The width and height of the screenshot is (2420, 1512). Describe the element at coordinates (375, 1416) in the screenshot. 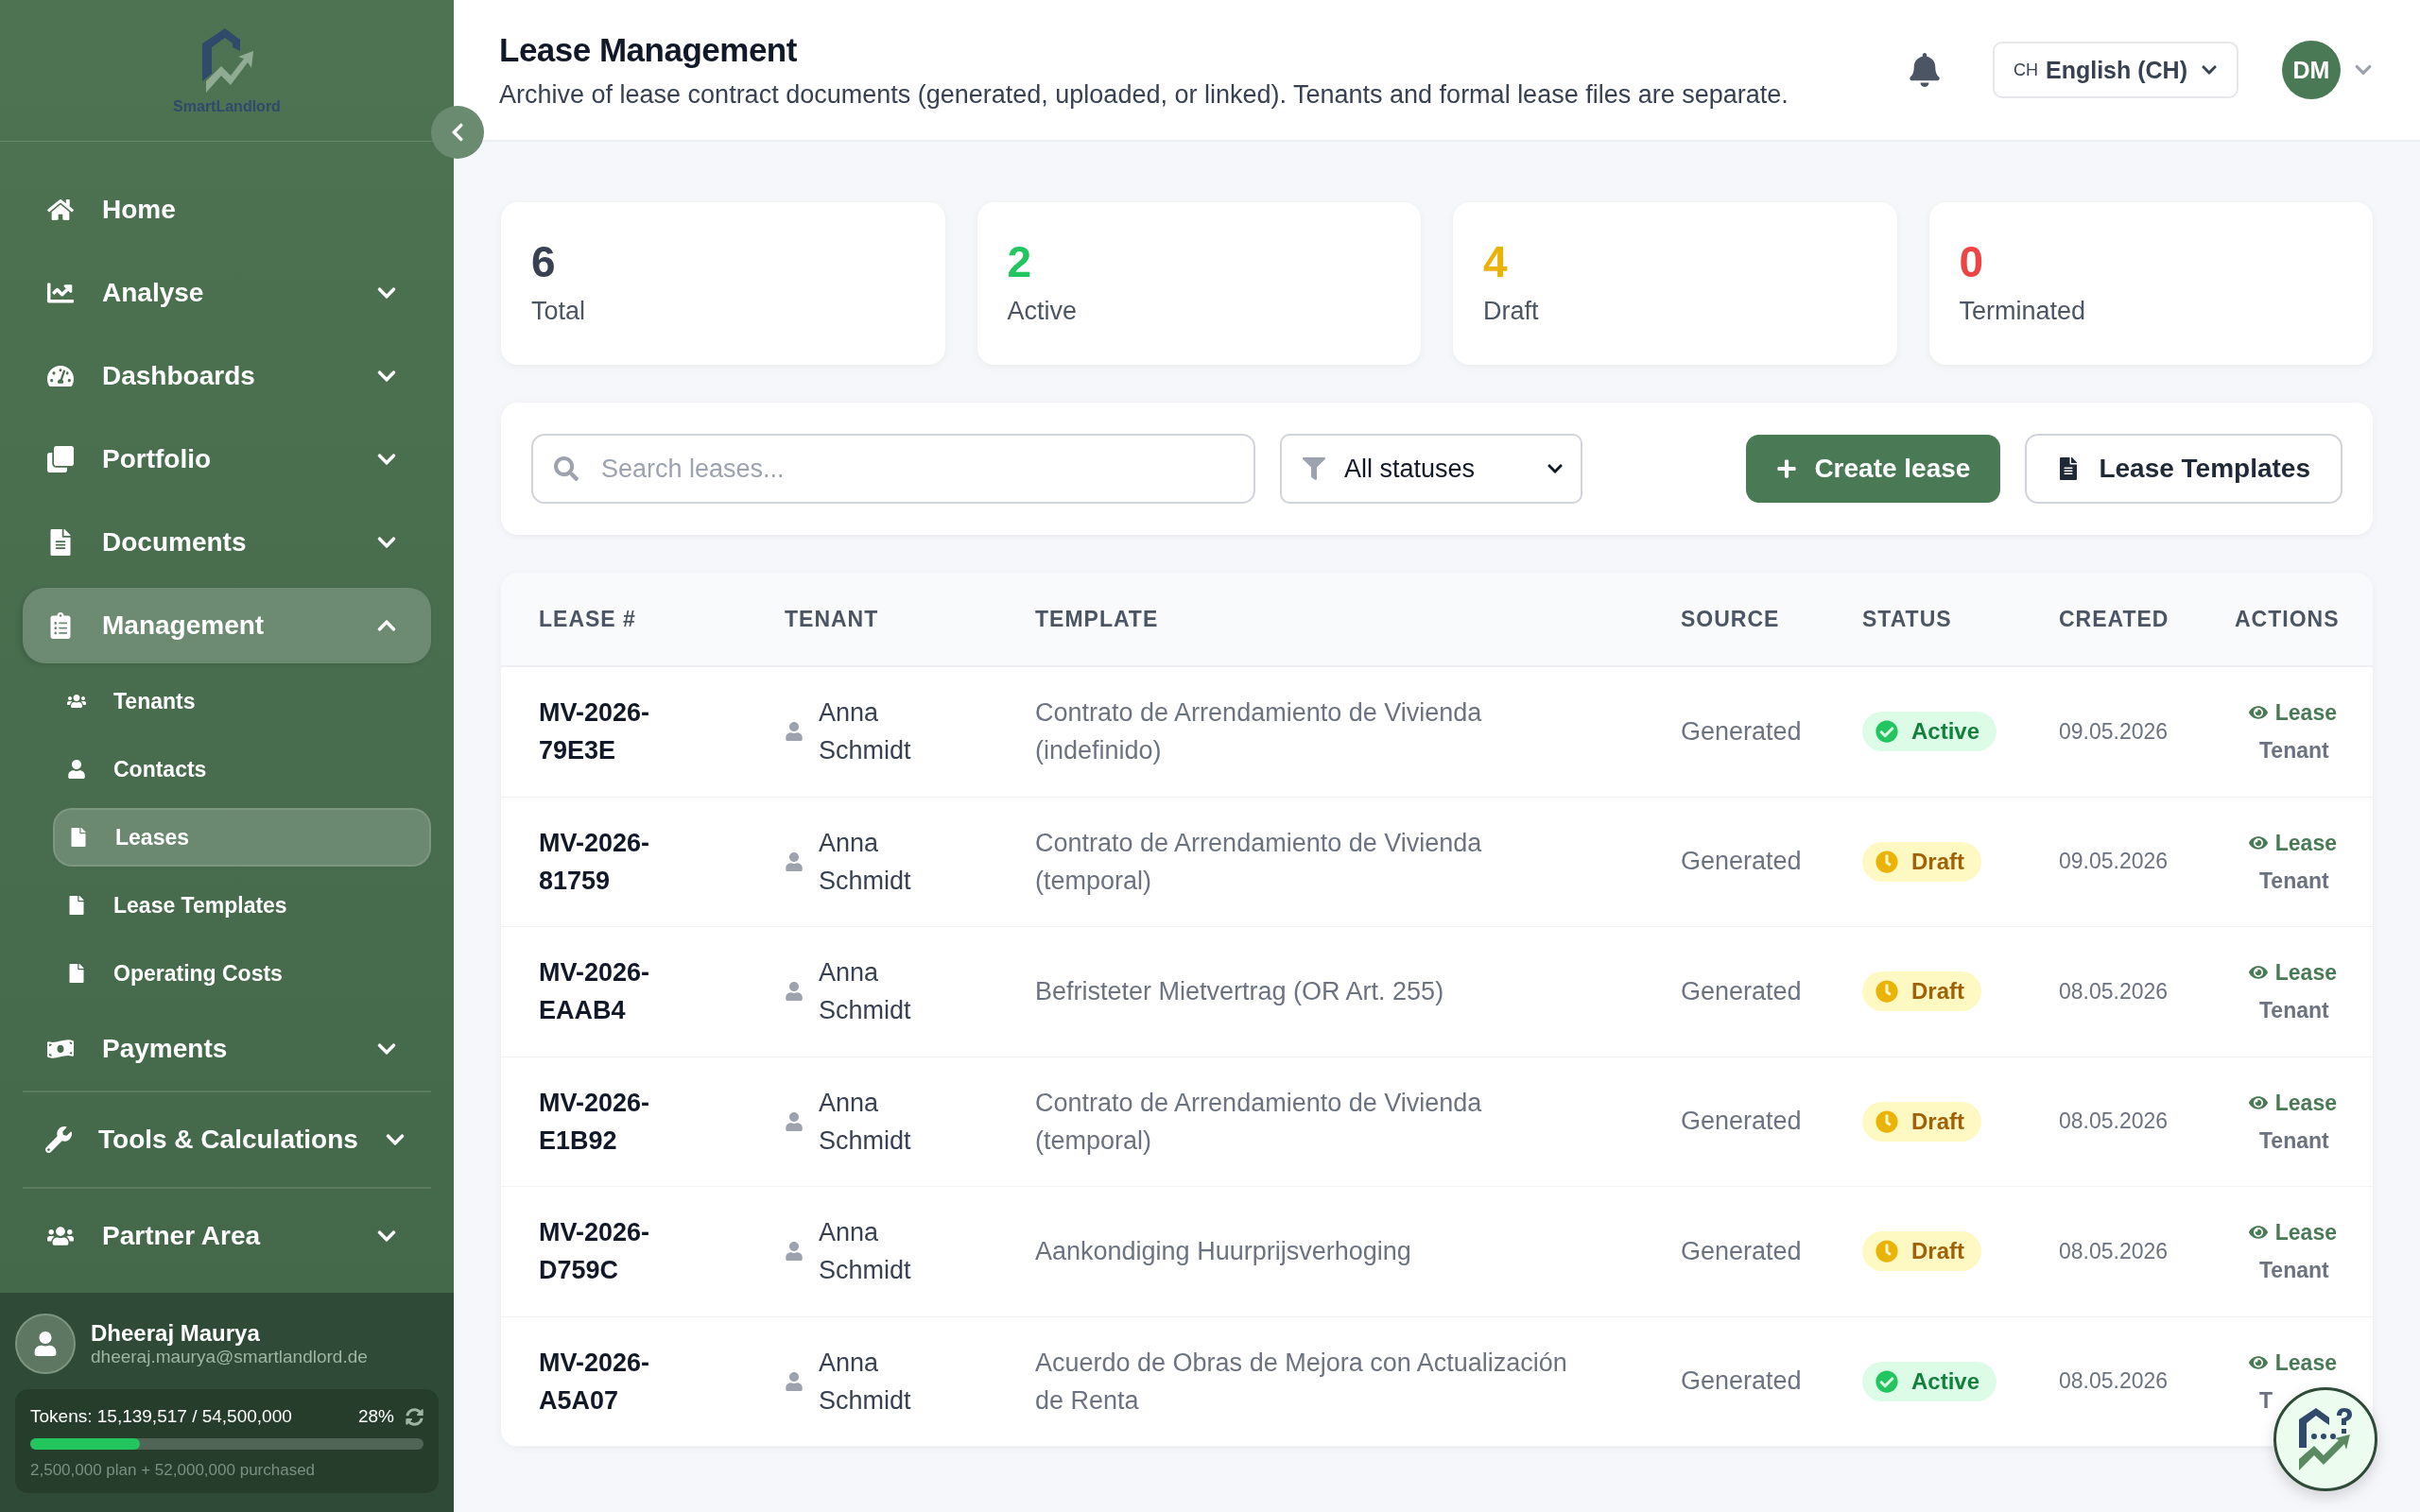

I see `token-percent: 28%` at that location.